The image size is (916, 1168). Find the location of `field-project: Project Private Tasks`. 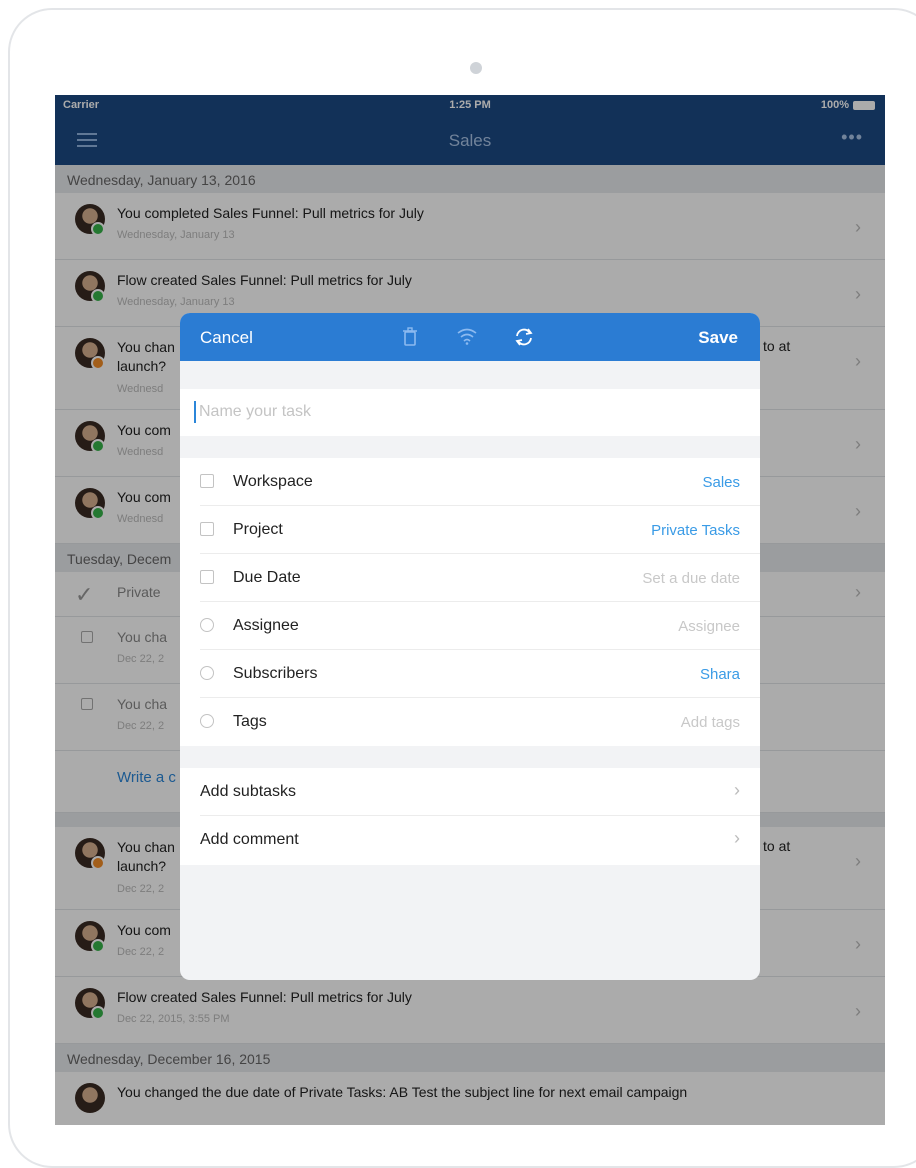

field-project: Project Private Tasks is located at coordinates (480, 530).